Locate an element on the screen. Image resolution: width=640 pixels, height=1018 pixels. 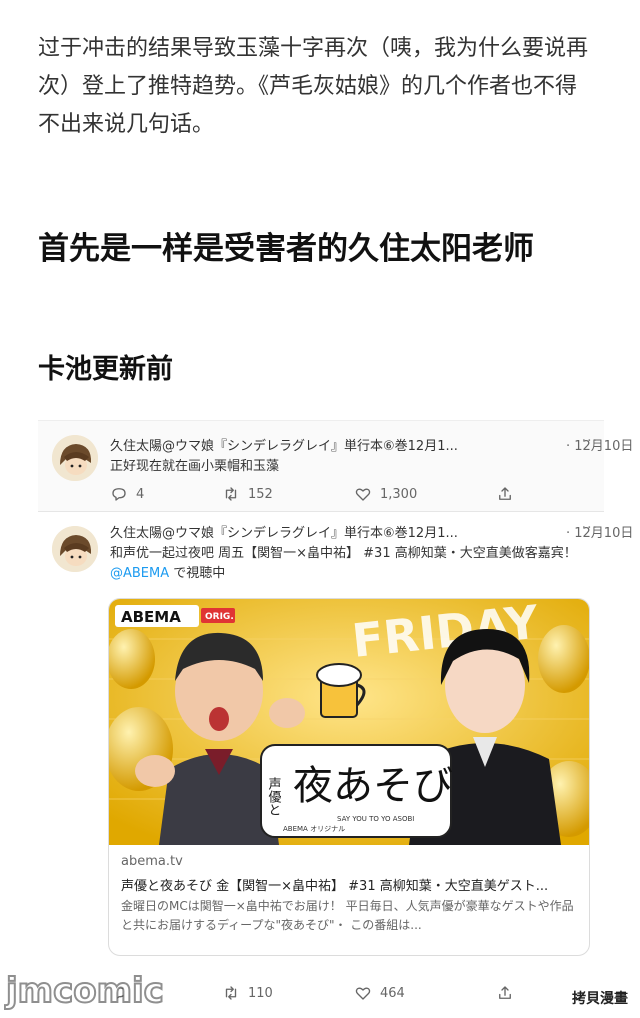
watermark-logo: jmcomic is located at coordinates (101, 990).